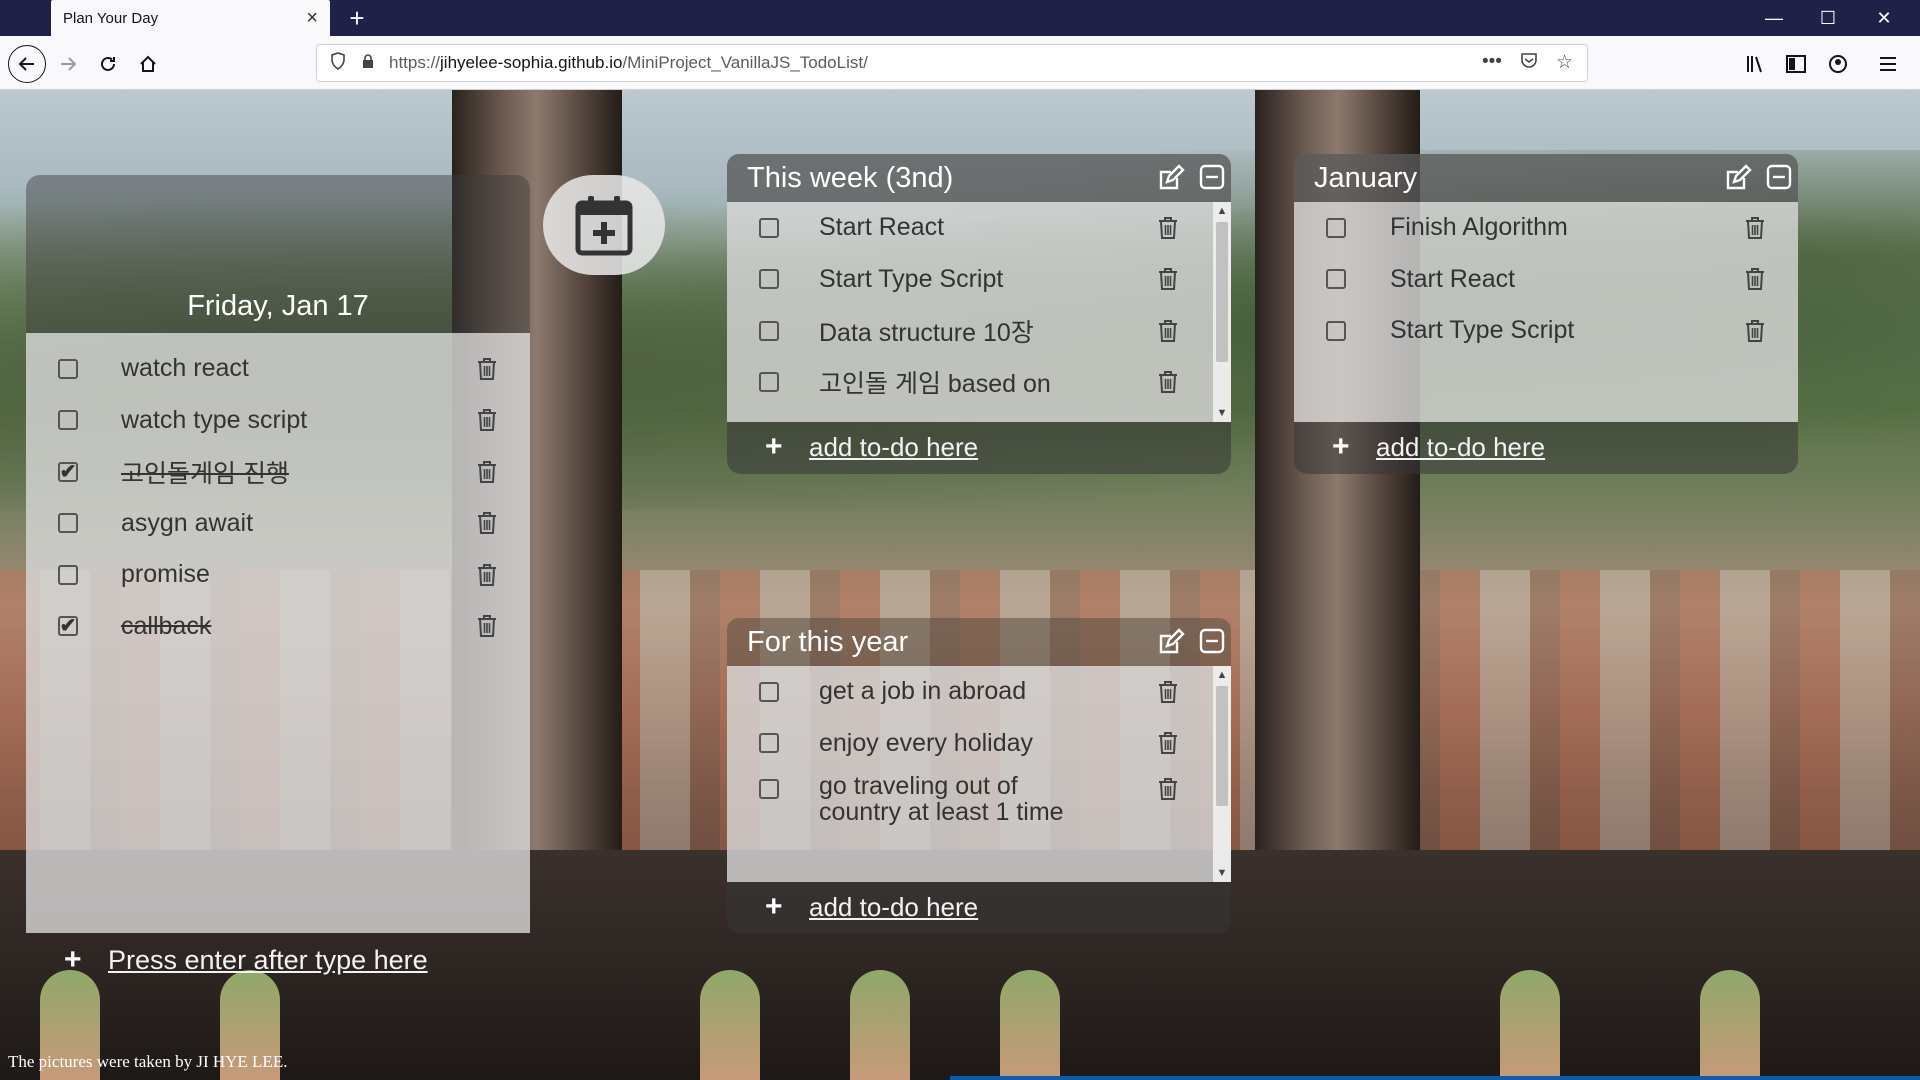 Image resolution: width=1920 pixels, height=1080 pixels. I want to click on background-arch, so click(880, 1025).